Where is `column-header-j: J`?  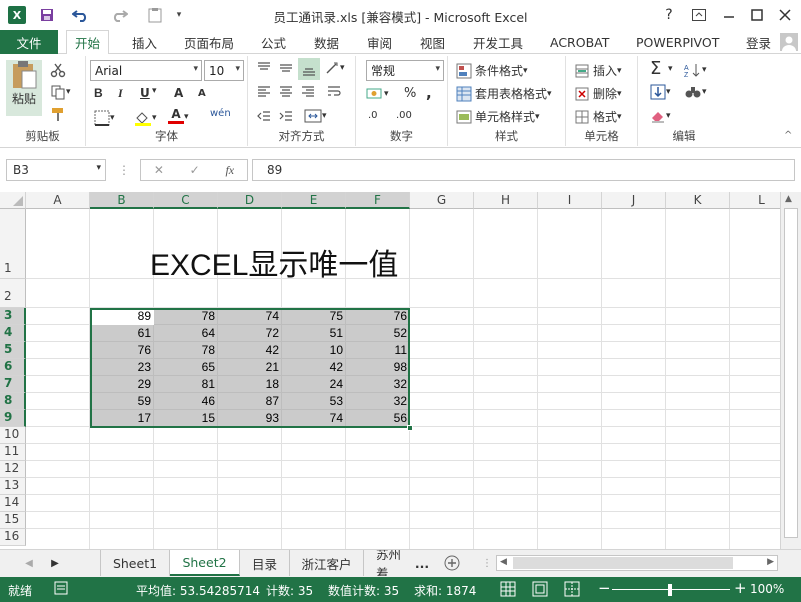 column-header-j: J is located at coordinates (634, 200).